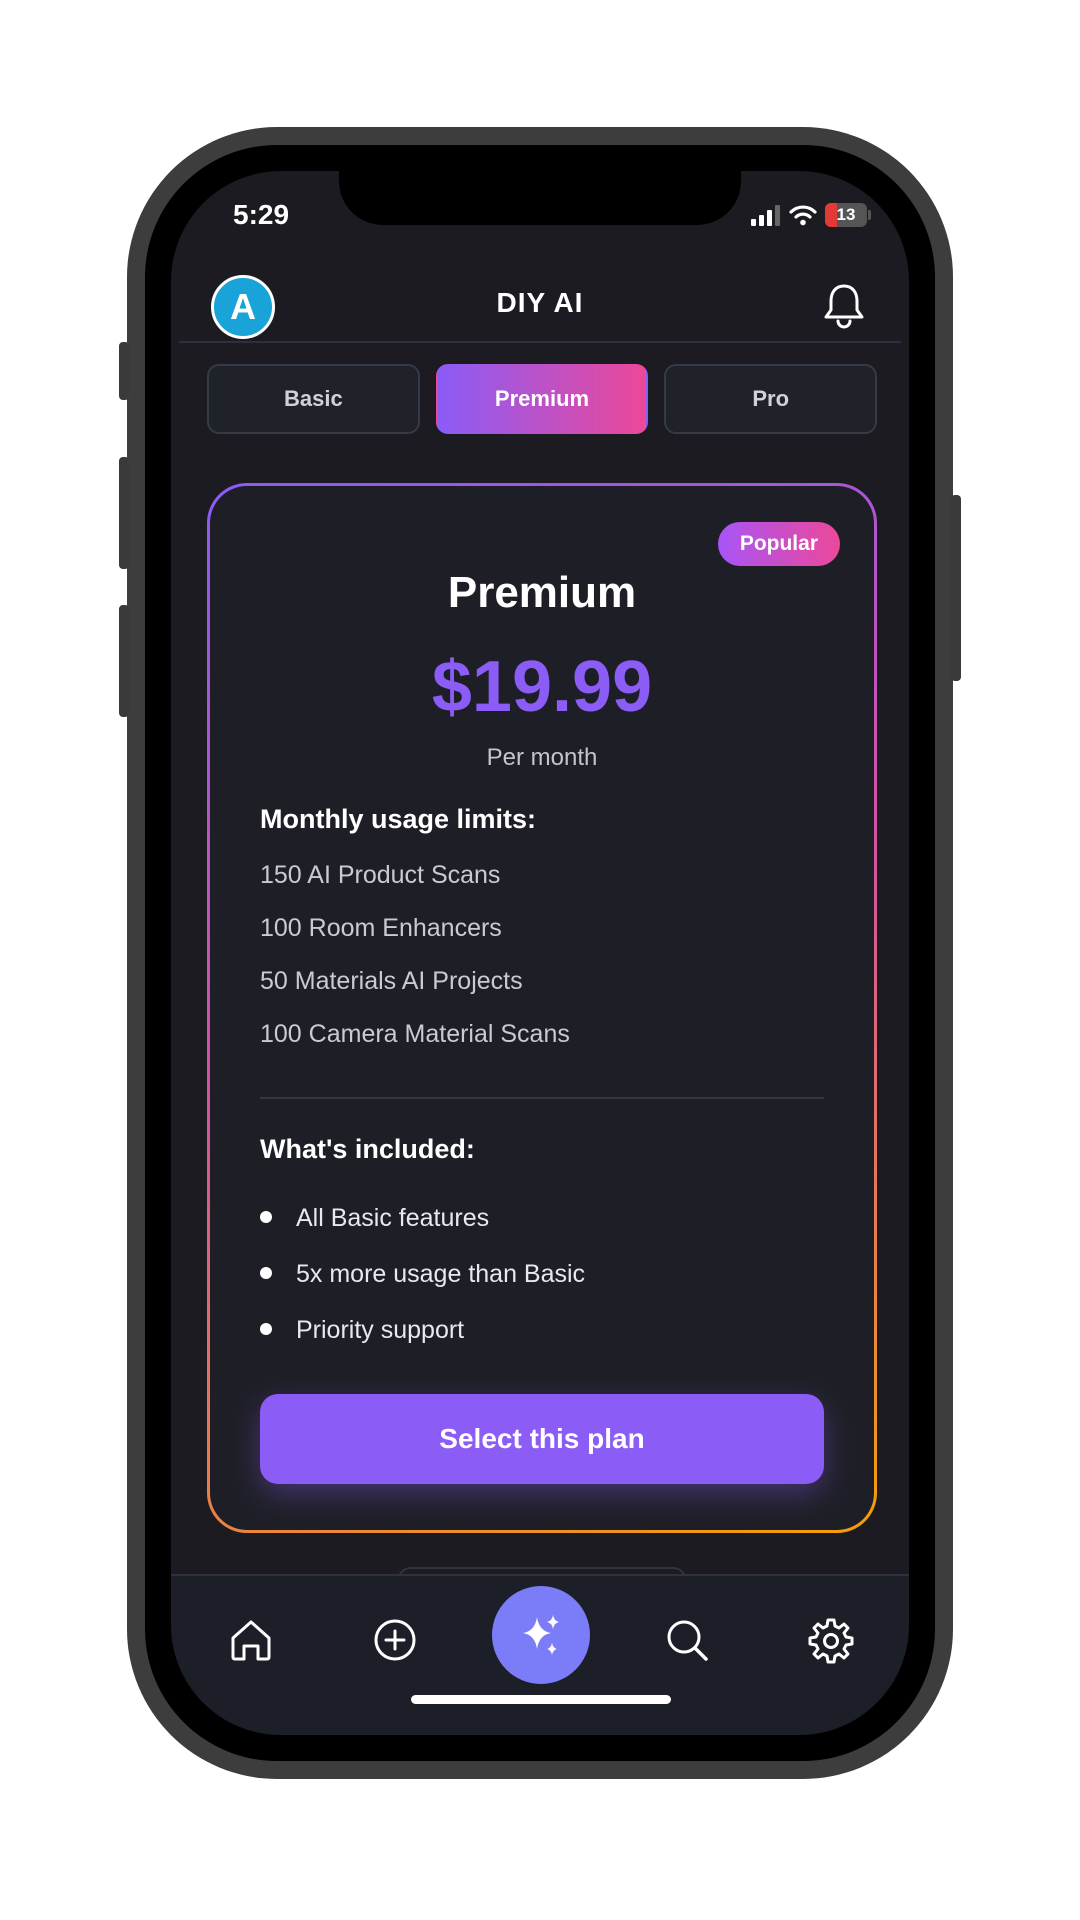 The image size is (1080, 1920). I want to click on tab-premium: Premium, so click(542, 399).